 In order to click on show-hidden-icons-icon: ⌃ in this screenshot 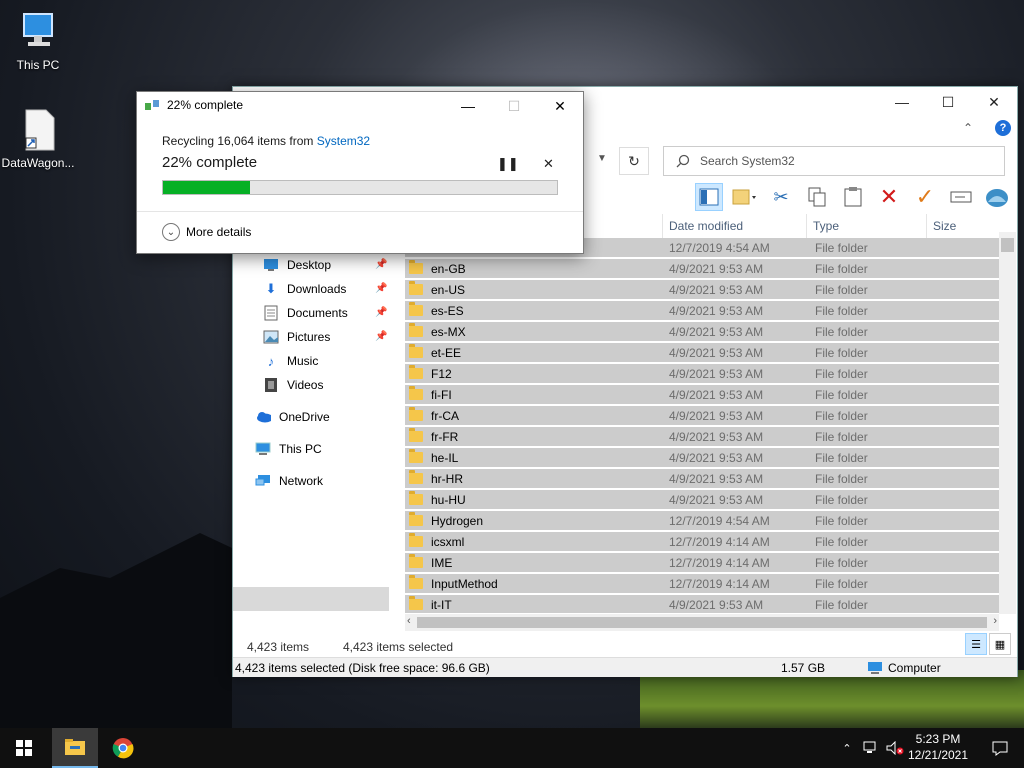, I will do `click(847, 748)`.